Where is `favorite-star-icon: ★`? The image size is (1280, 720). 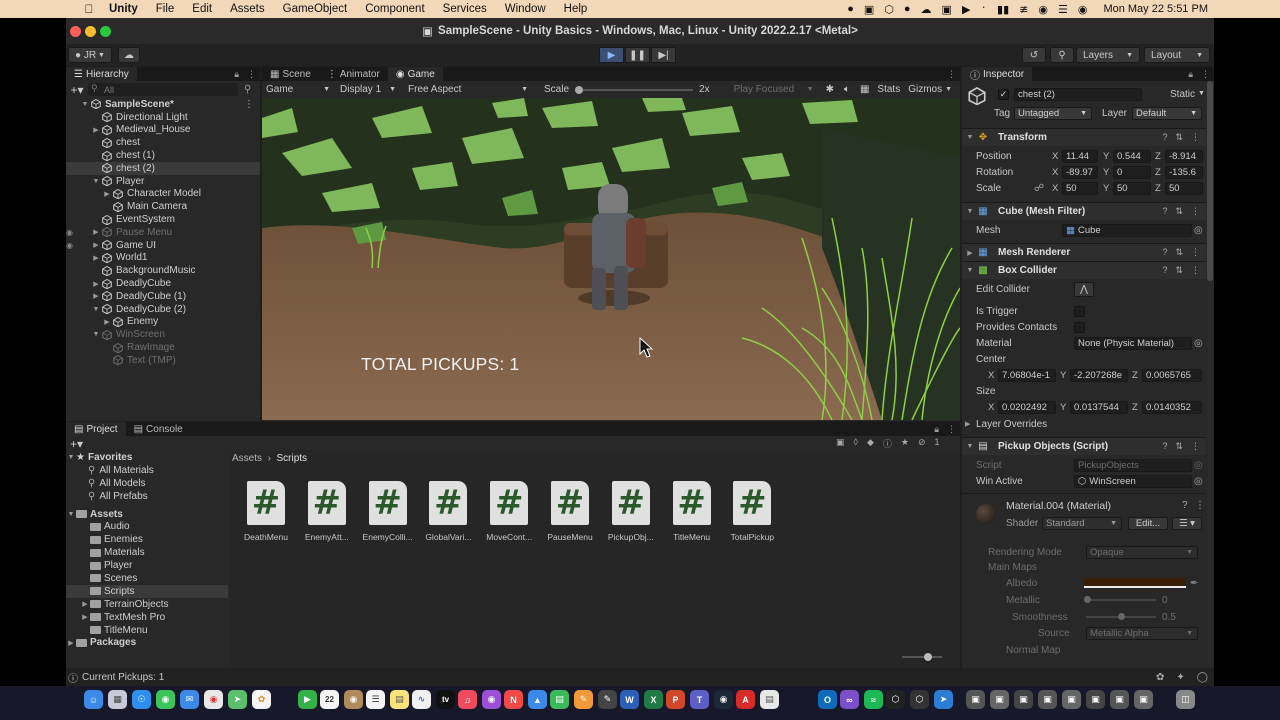
favorite-star-icon: ★ is located at coordinates (905, 443).